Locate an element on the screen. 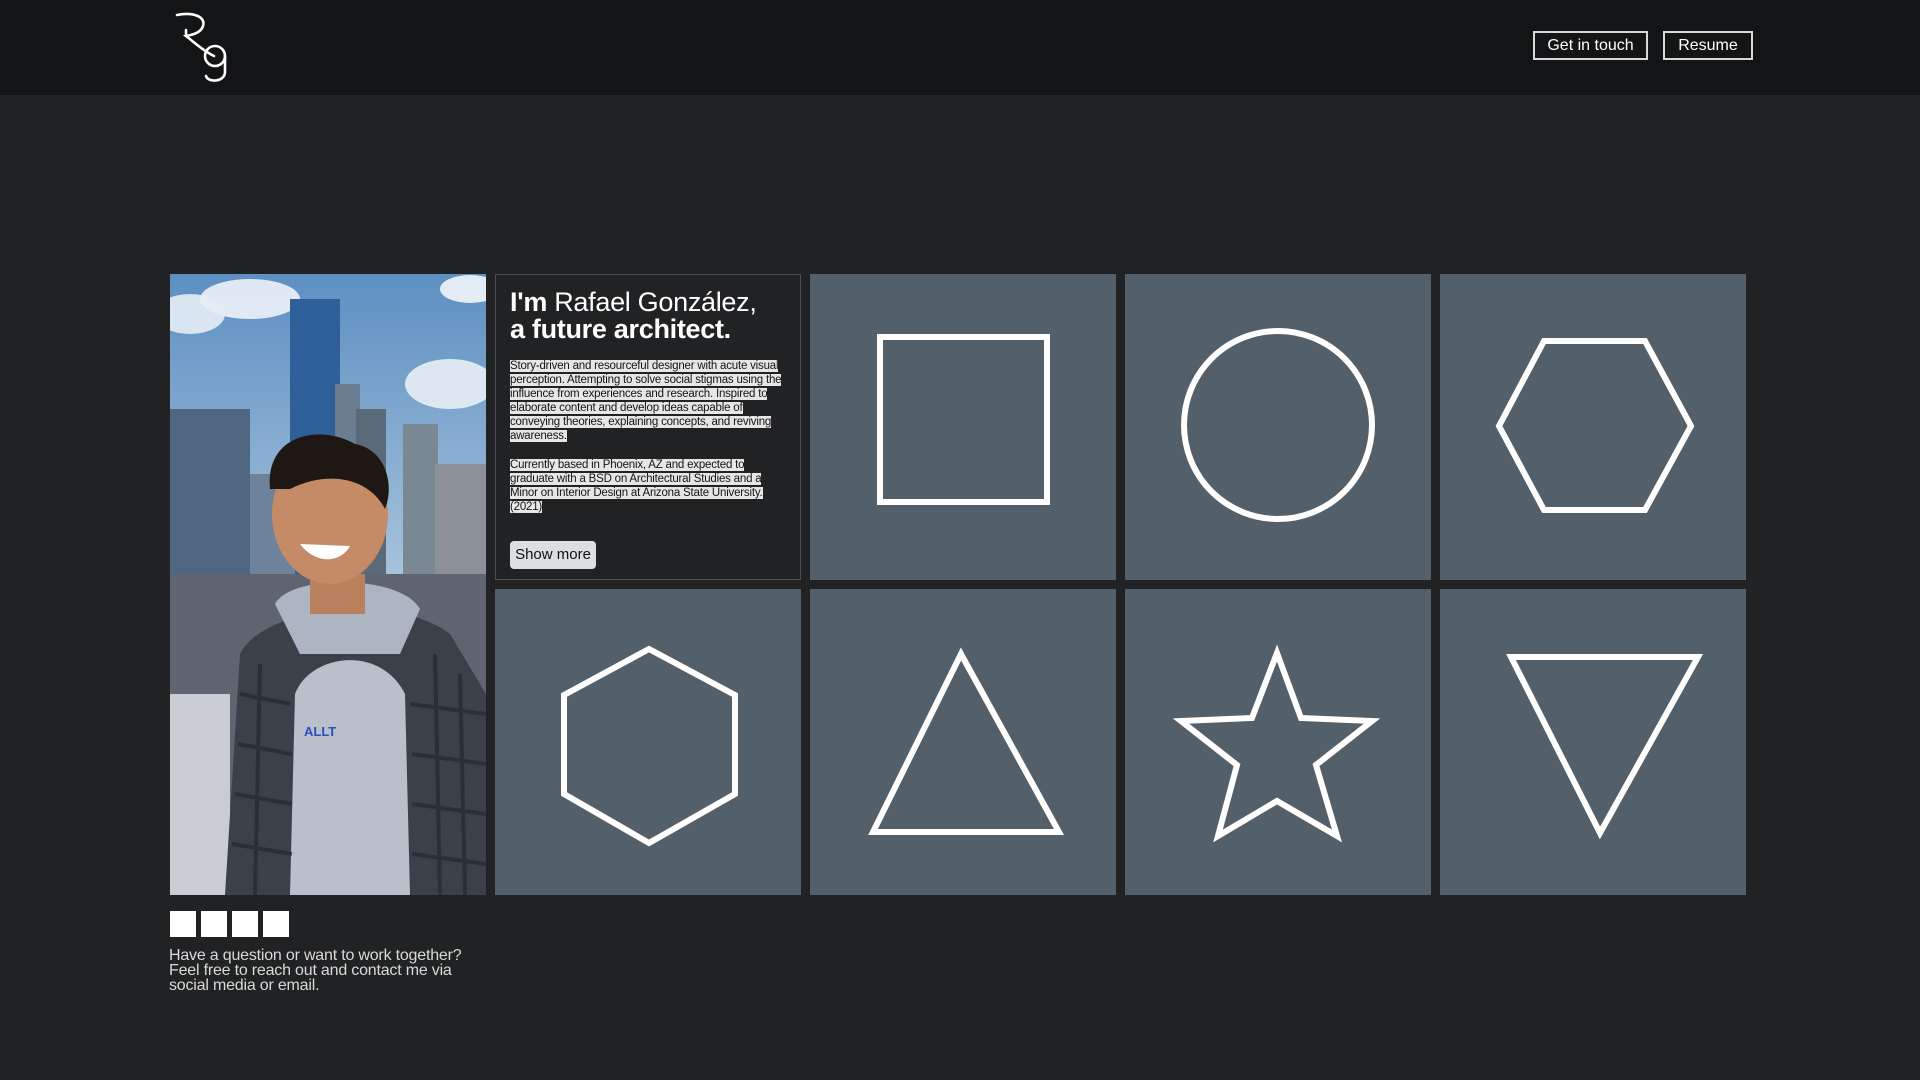  hexagon-upright-icon is located at coordinates (649, 746).